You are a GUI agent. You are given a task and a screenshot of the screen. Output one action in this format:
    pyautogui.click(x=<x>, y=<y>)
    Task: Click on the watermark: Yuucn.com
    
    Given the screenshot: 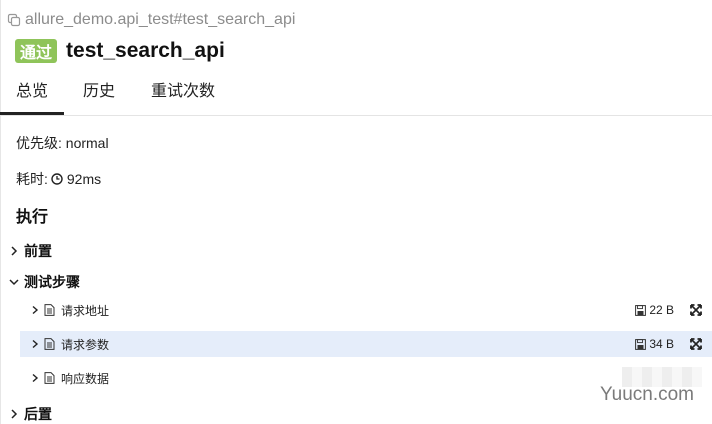 What is the action you would take?
    pyautogui.click(x=647, y=394)
    